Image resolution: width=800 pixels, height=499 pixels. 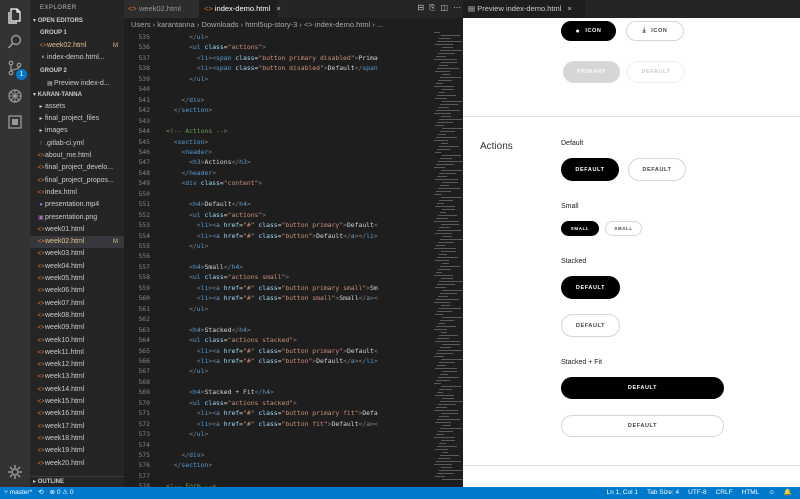 What do you see at coordinates (77, 439) in the screenshot?
I see `file-item: <>week18.html` at bounding box center [77, 439].